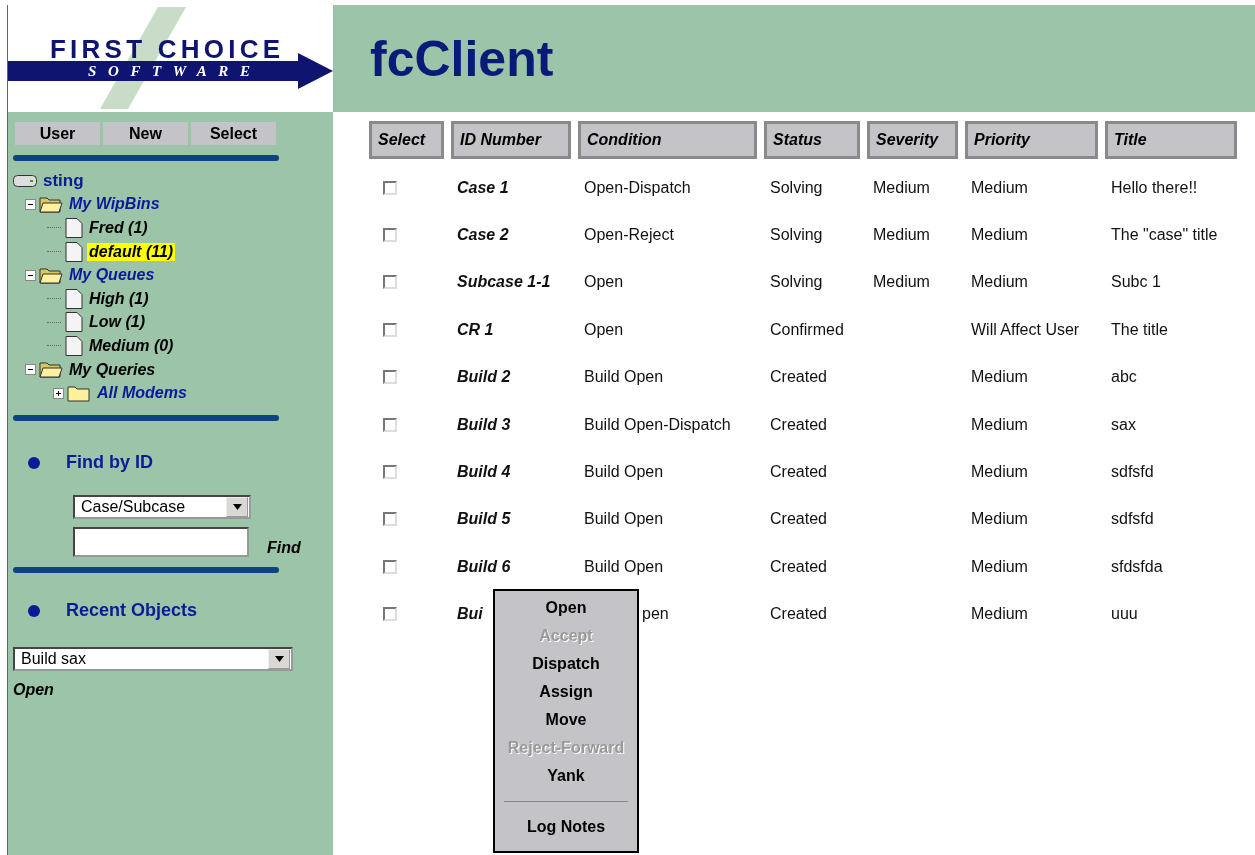 Image resolution: width=1255 pixels, height=855 pixels. I want to click on find-link: Find, so click(284, 547).